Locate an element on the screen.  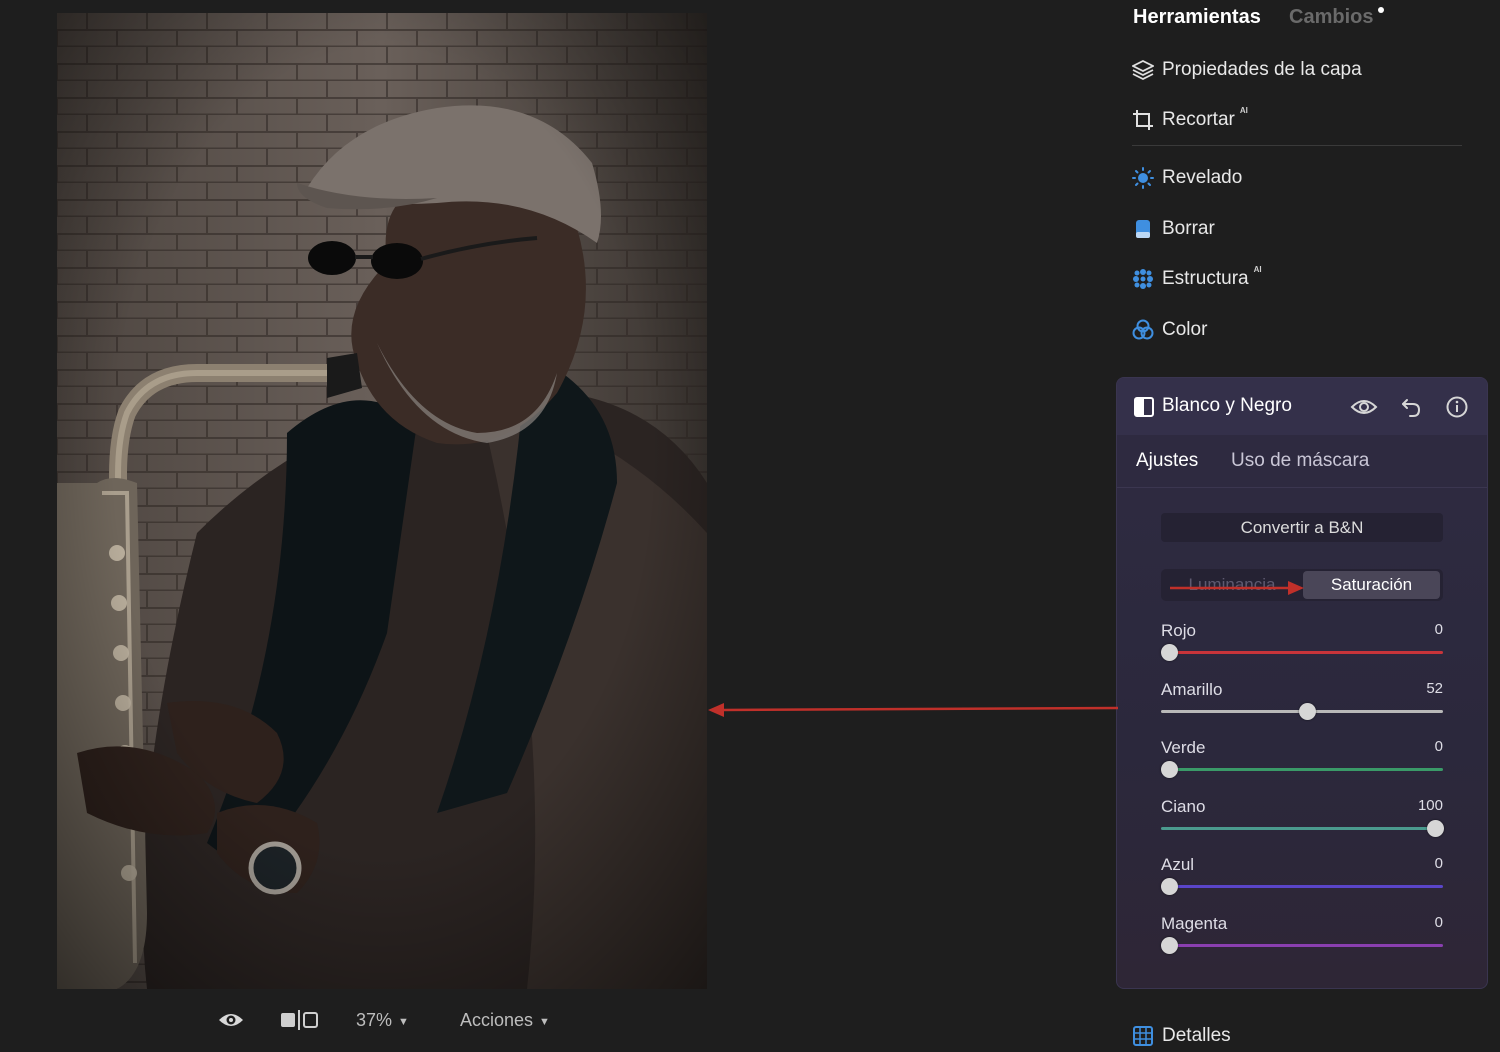
zoom-dropdown: 37% ▼ is located at coordinates (382, 1020).